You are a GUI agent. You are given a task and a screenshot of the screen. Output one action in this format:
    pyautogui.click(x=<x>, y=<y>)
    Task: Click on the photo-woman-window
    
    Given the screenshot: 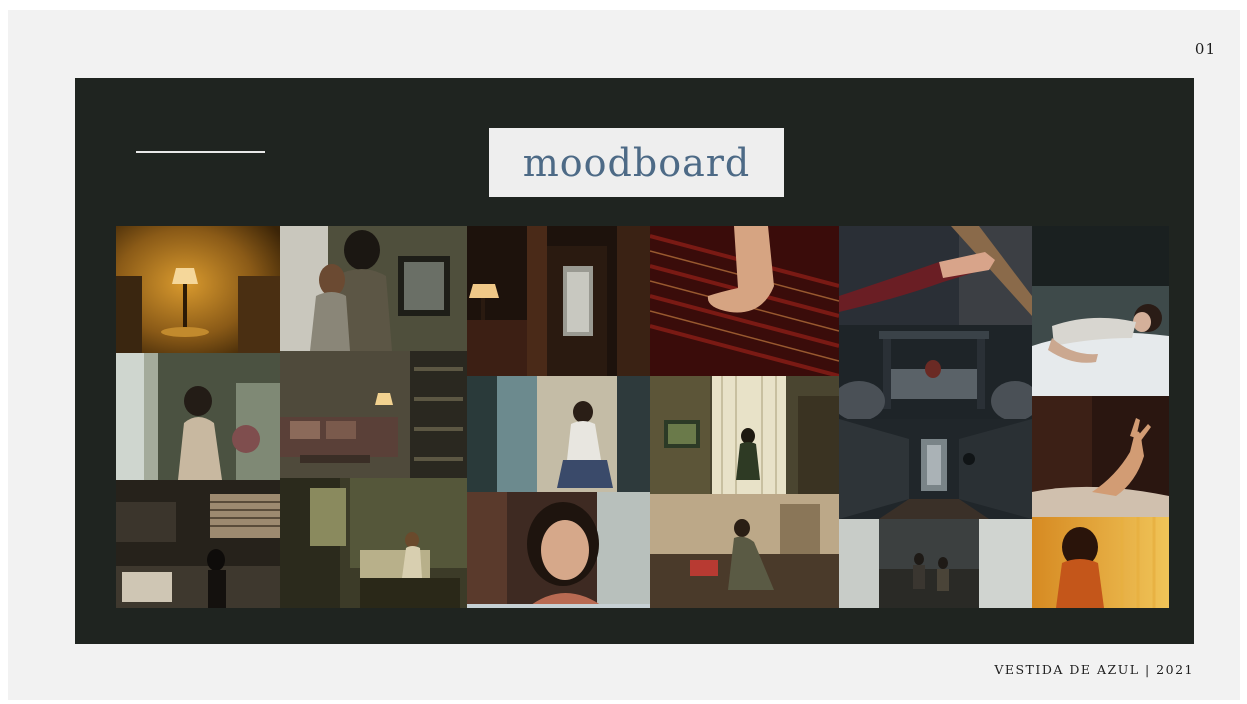 What is the action you would take?
    pyautogui.click(x=198, y=416)
    